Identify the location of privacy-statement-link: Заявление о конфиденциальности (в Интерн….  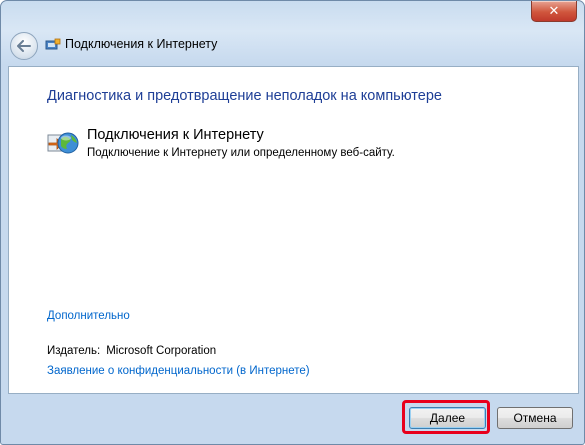
(178, 371).